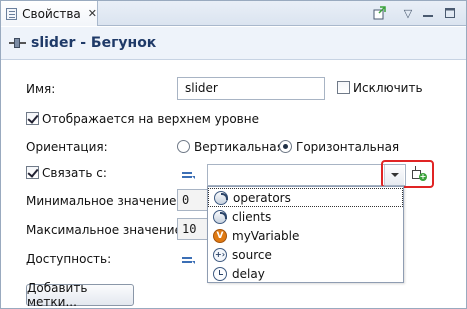 The width and height of the screenshot is (467, 309). Describe the element at coordinates (285, 146) in the screenshot. I see `orientation-horizontal-radio` at that location.